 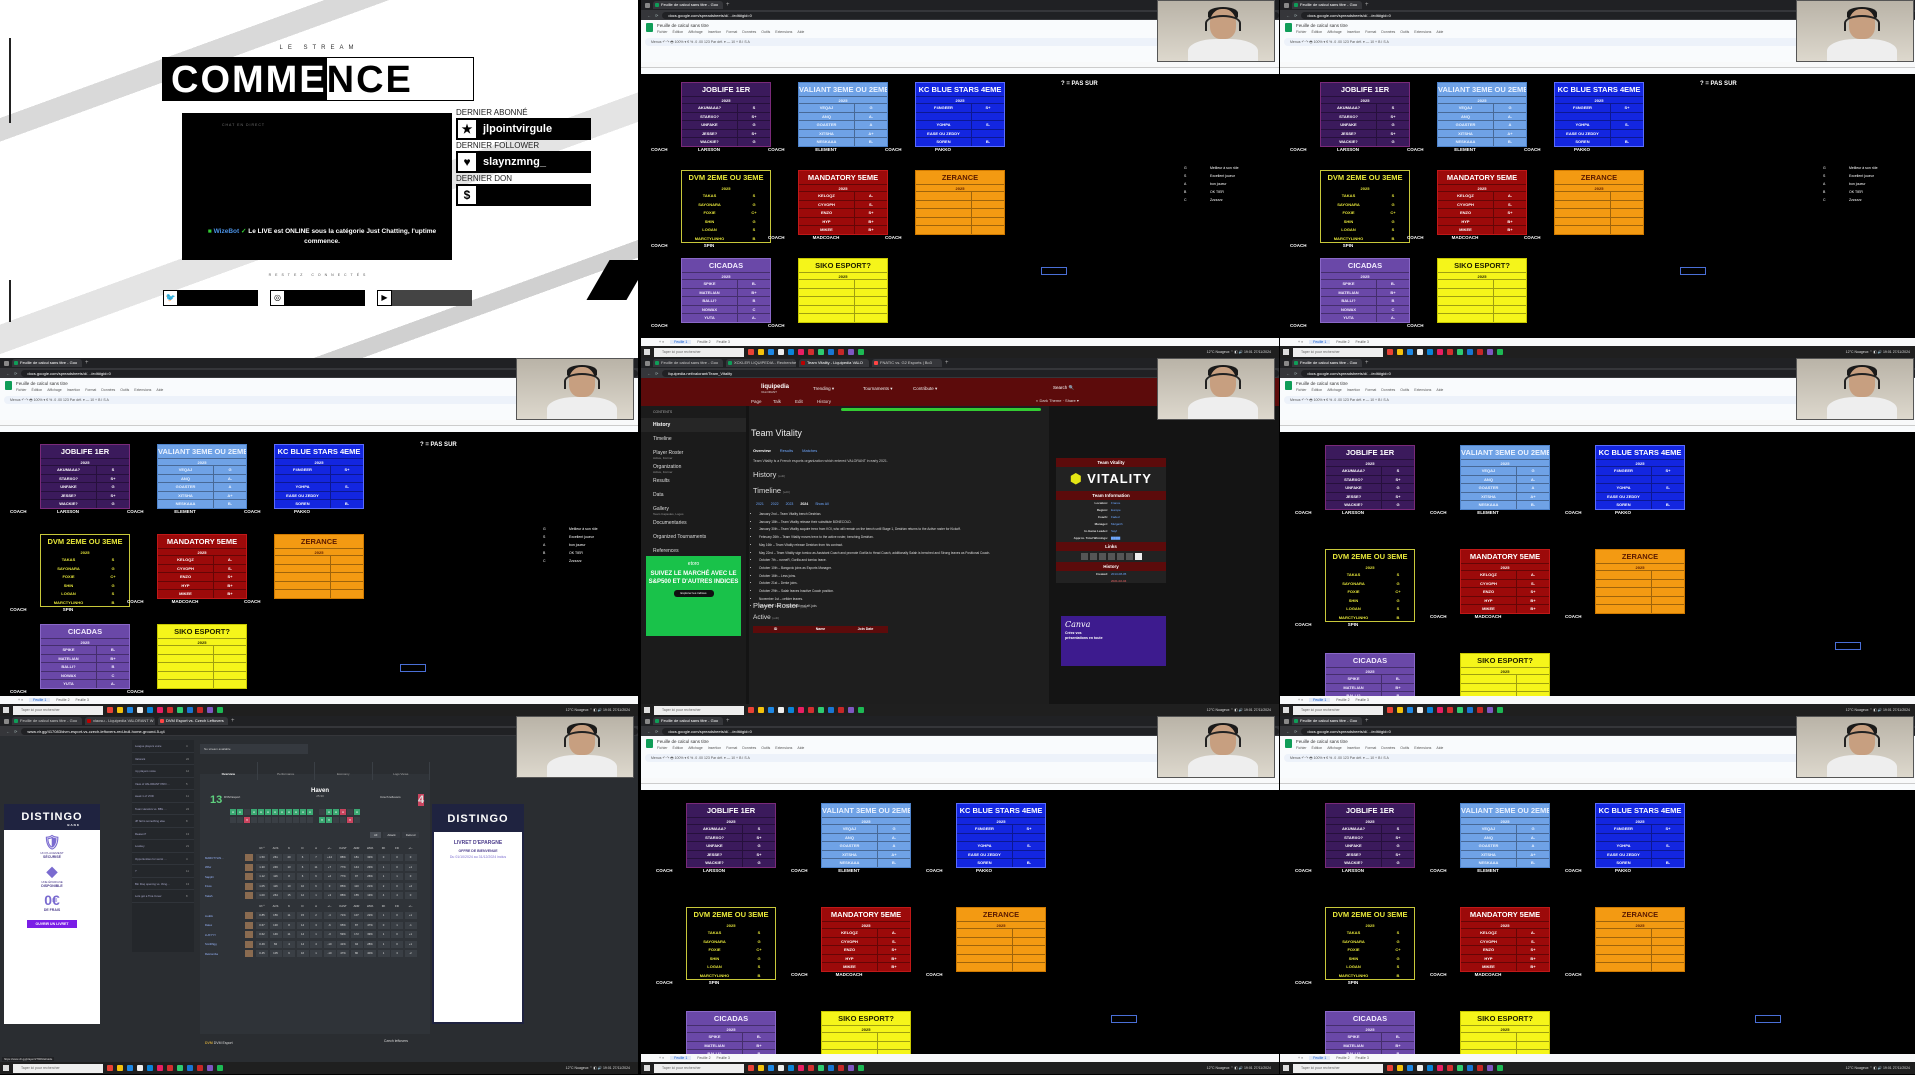 What do you see at coordinates (1505, 828) in the screenshot?
I see `player-row: VEQAJ G` at bounding box center [1505, 828].